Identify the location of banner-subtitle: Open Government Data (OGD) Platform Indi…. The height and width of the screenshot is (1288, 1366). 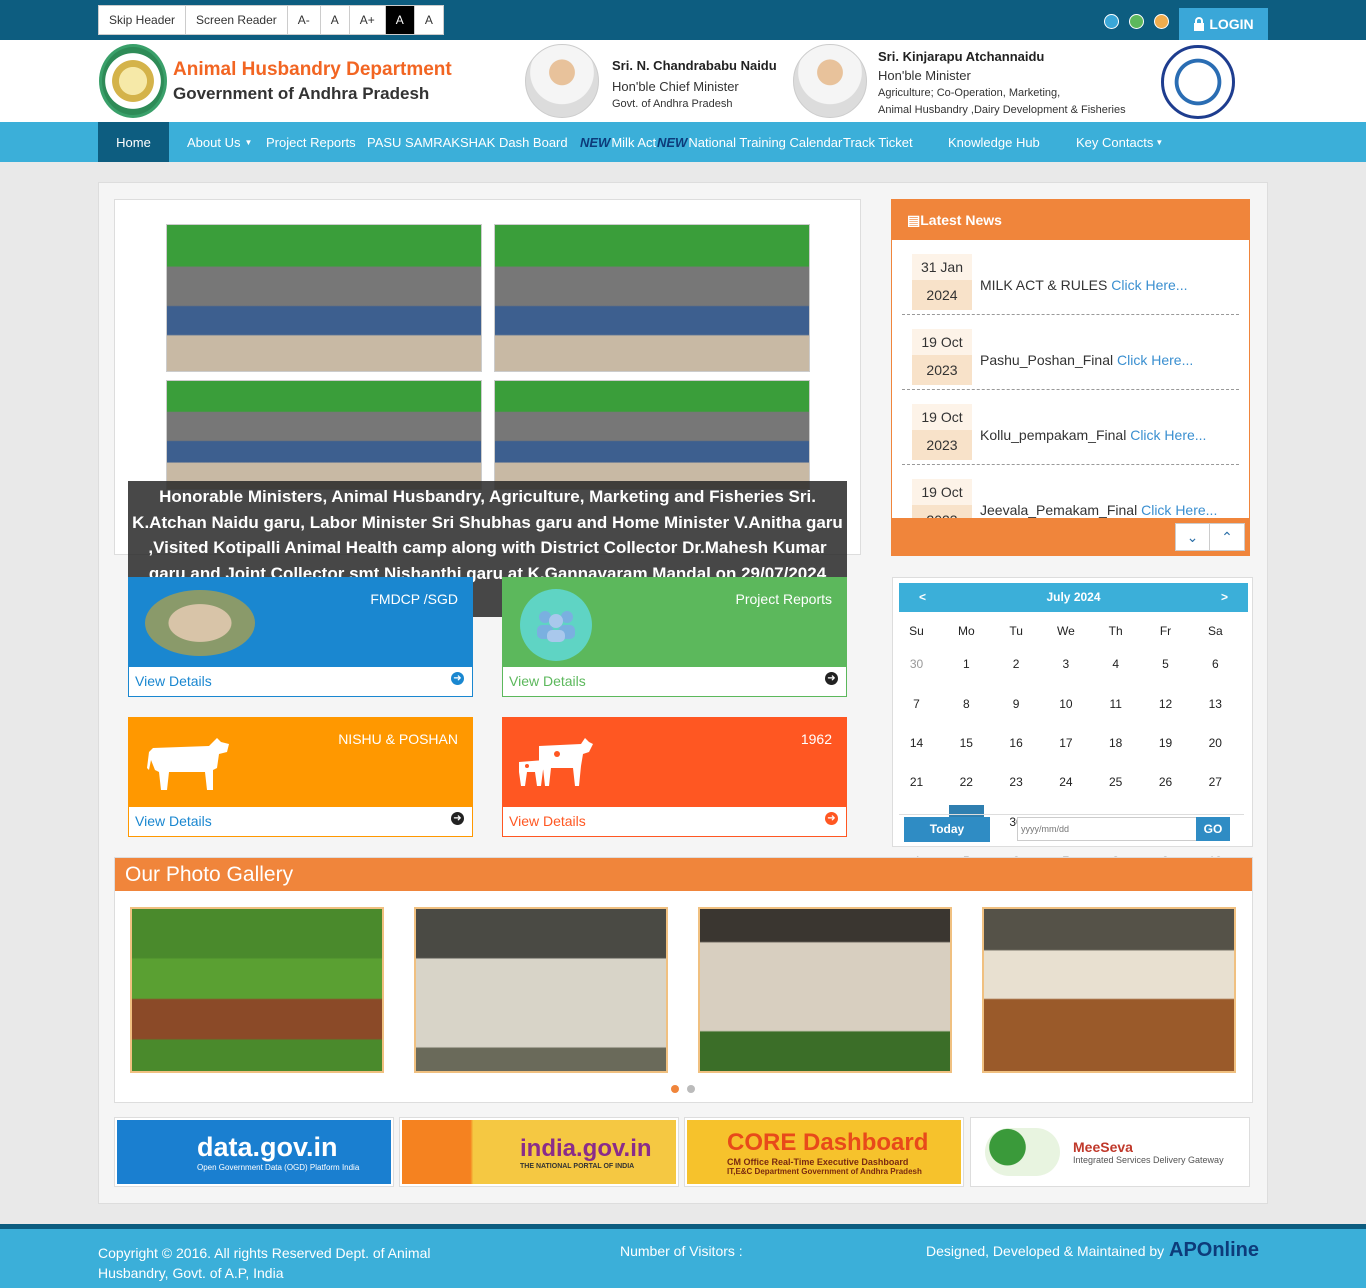
(278, 1167).